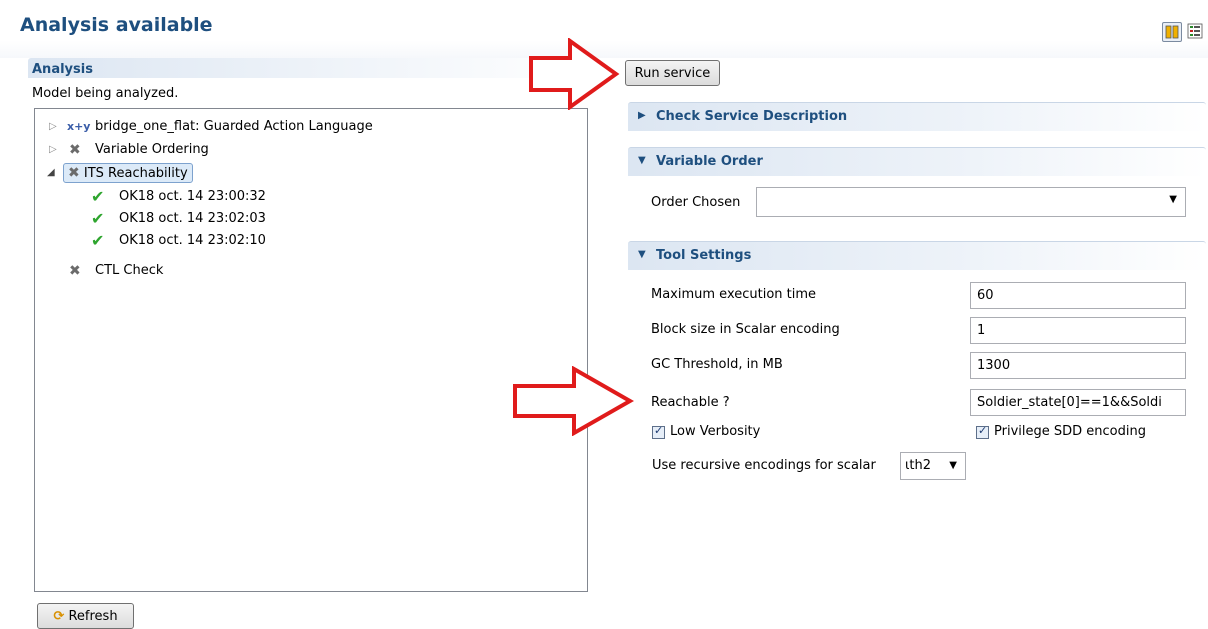  What do you see at coordinates (305, 150) in the screenshot?
I see `tree-item-variable-ordering: ▷ ✖ Variable Ordering` at bounding box center [305, 150].